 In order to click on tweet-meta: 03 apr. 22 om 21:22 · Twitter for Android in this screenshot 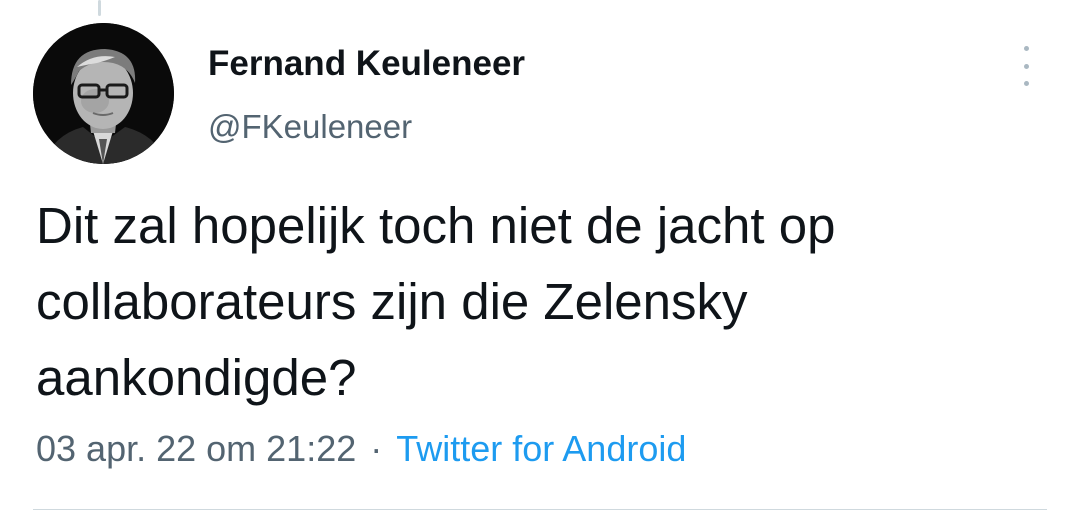, I will do `click(361, 449)`.